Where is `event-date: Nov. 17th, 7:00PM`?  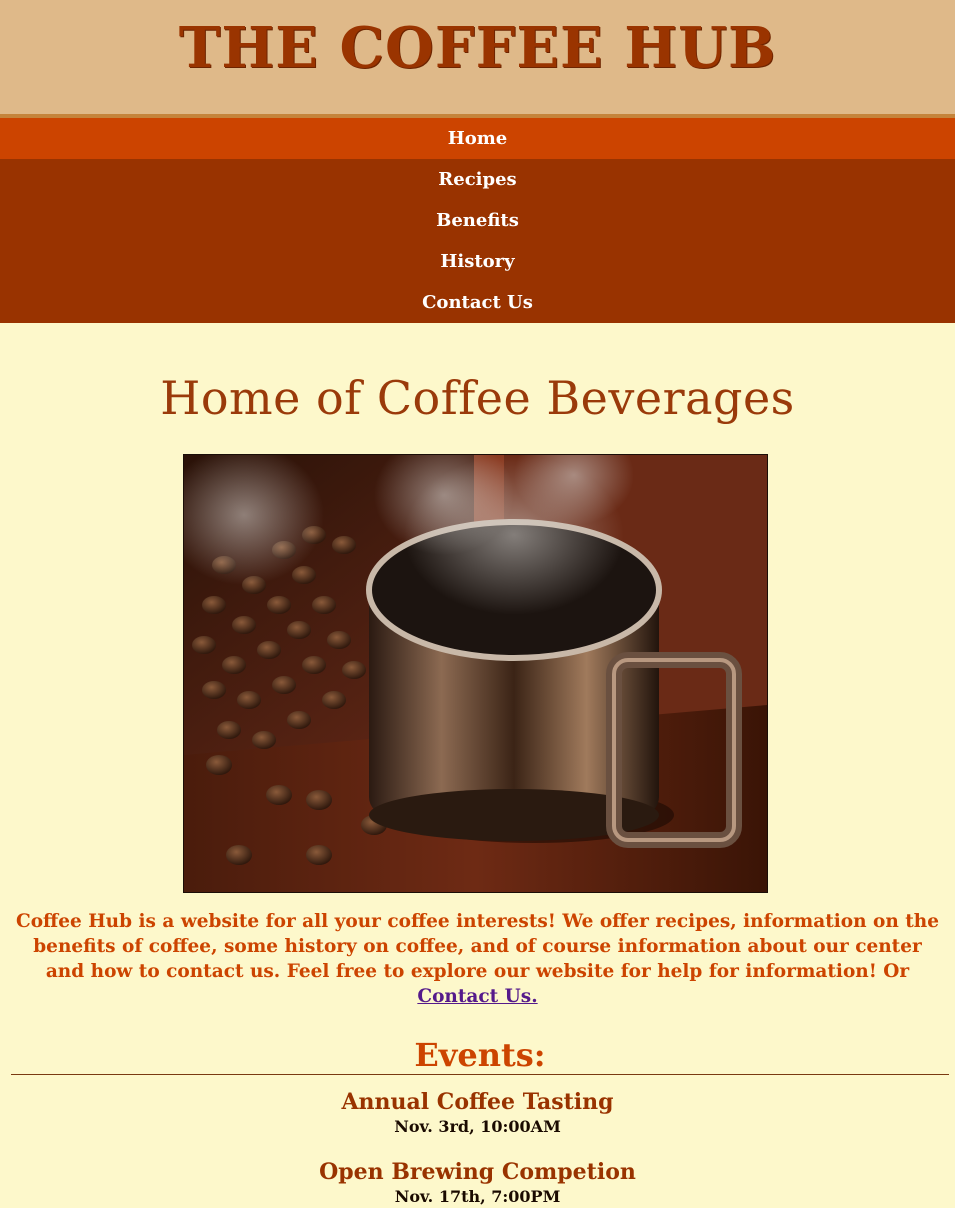
event-date: Nov. 17th, 7:00PM is located at coordinates (477, 1196).